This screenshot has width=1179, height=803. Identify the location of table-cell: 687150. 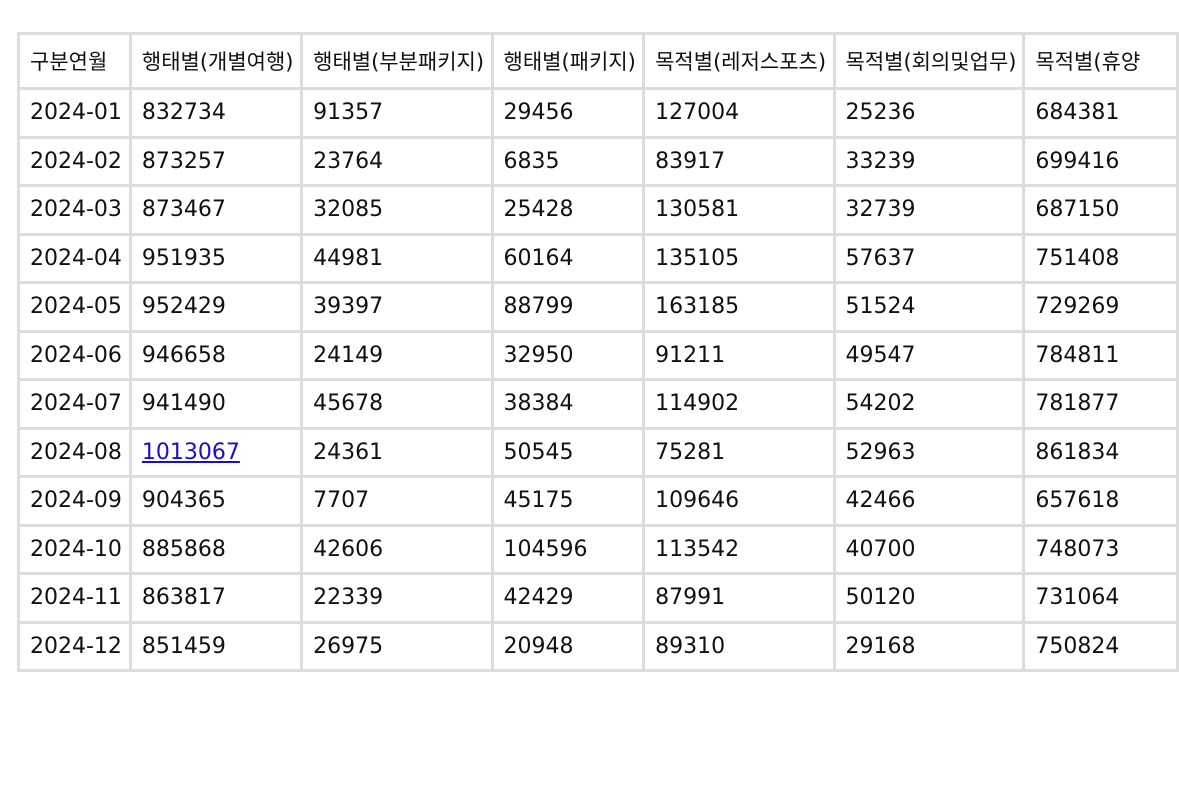
(1100, 210).